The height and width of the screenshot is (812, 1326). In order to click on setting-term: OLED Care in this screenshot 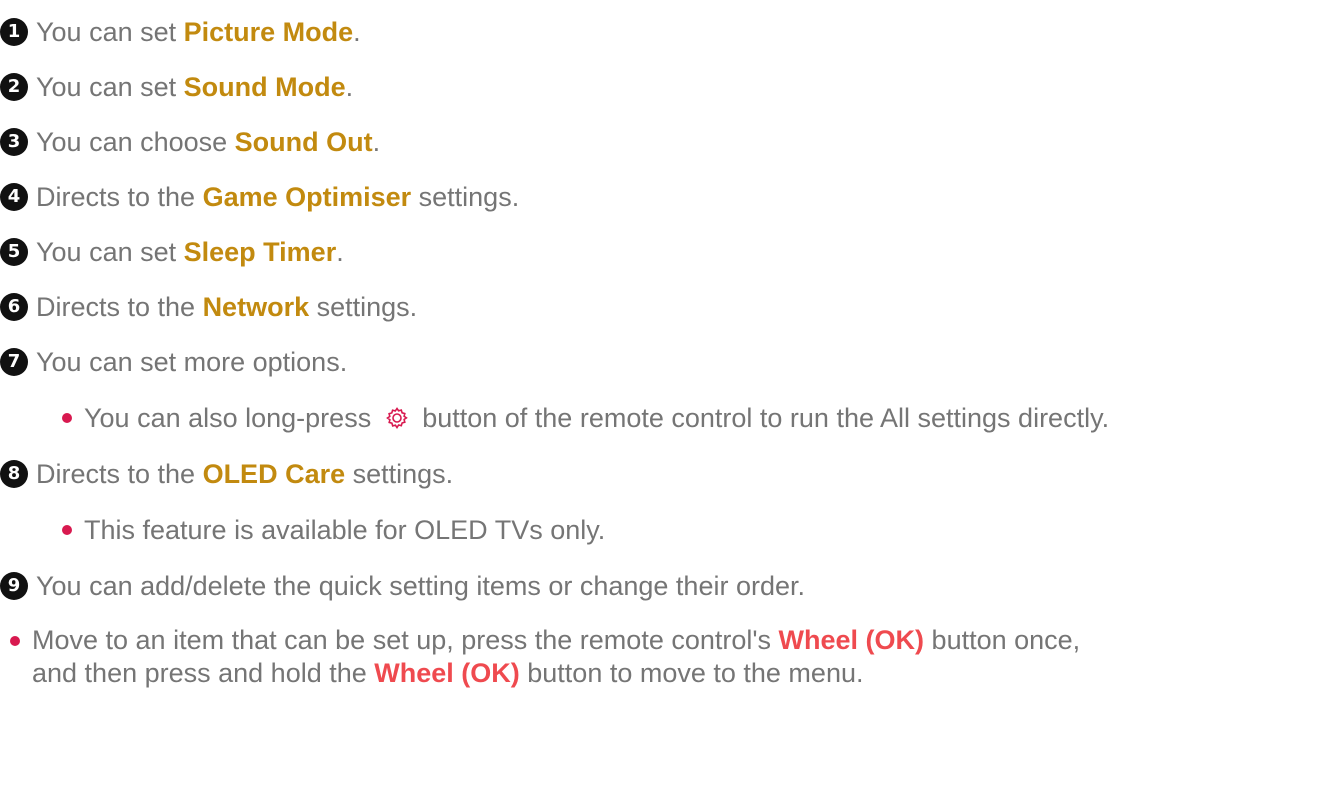, I will do `click(274, 474)`.